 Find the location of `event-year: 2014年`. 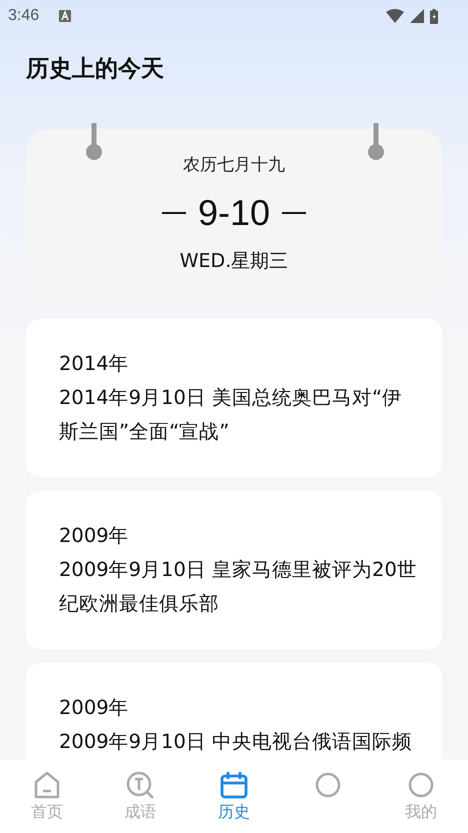

event-year: 2014年 is located at coordinates (94, 364).